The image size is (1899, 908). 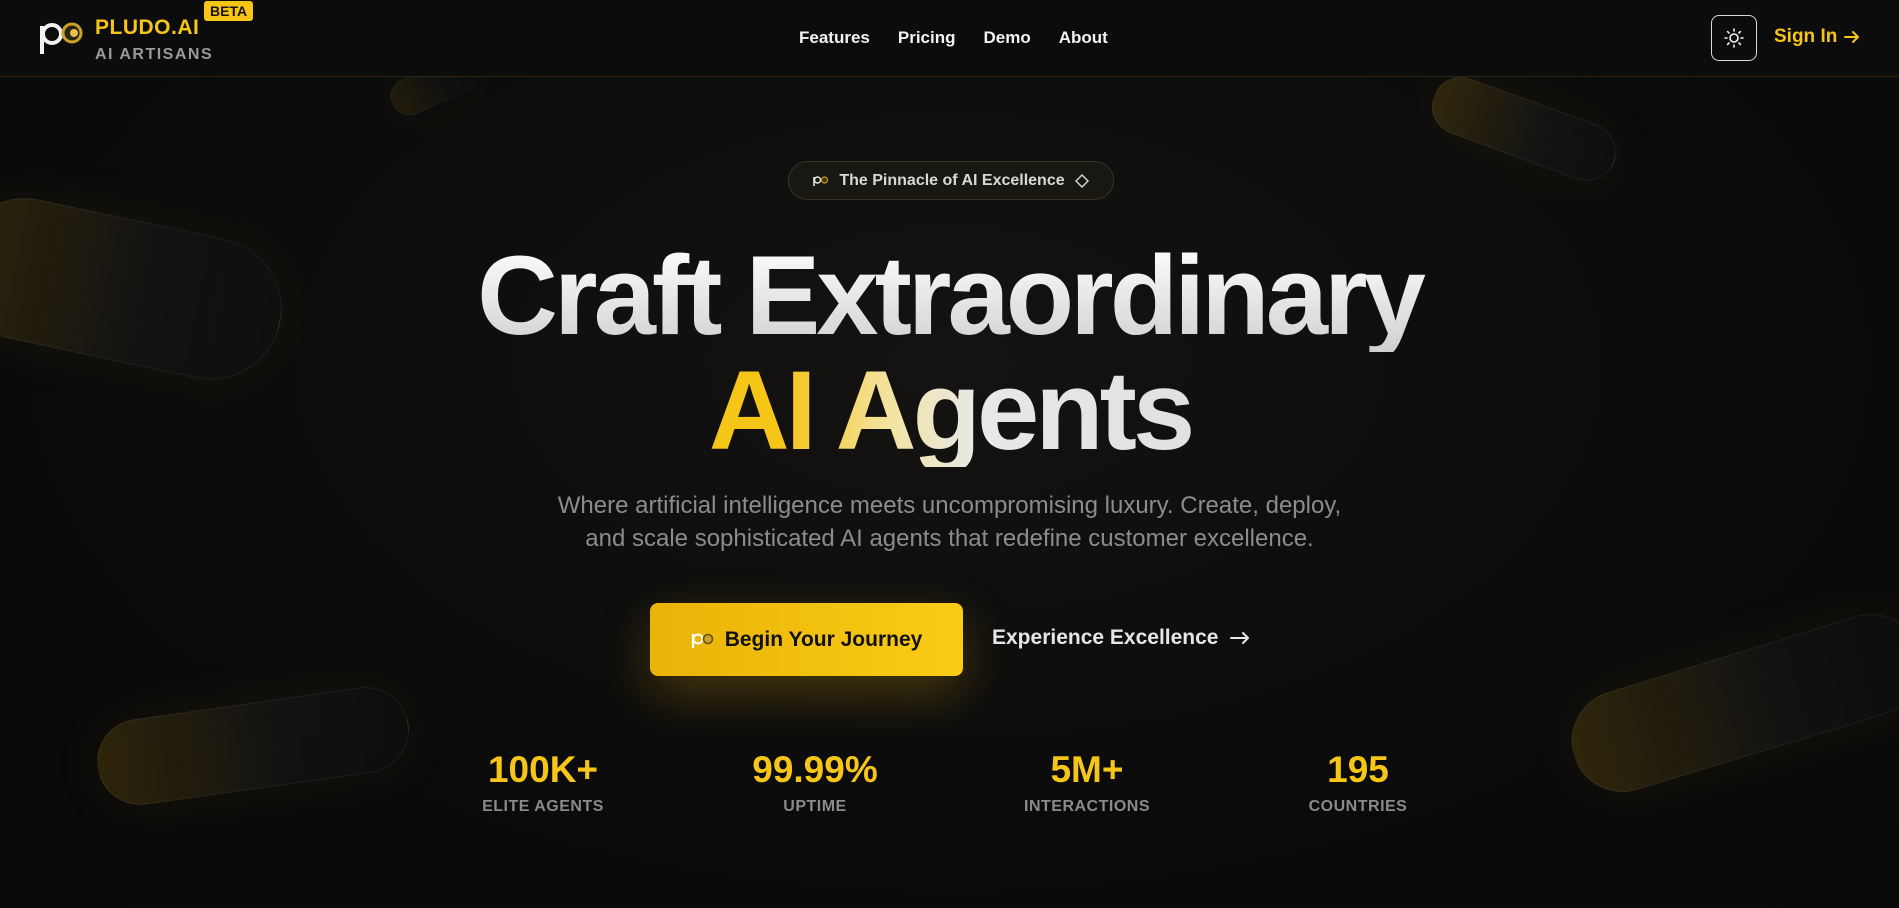 I want to click on nav-link-features: Features, so click(x=834, y=38).